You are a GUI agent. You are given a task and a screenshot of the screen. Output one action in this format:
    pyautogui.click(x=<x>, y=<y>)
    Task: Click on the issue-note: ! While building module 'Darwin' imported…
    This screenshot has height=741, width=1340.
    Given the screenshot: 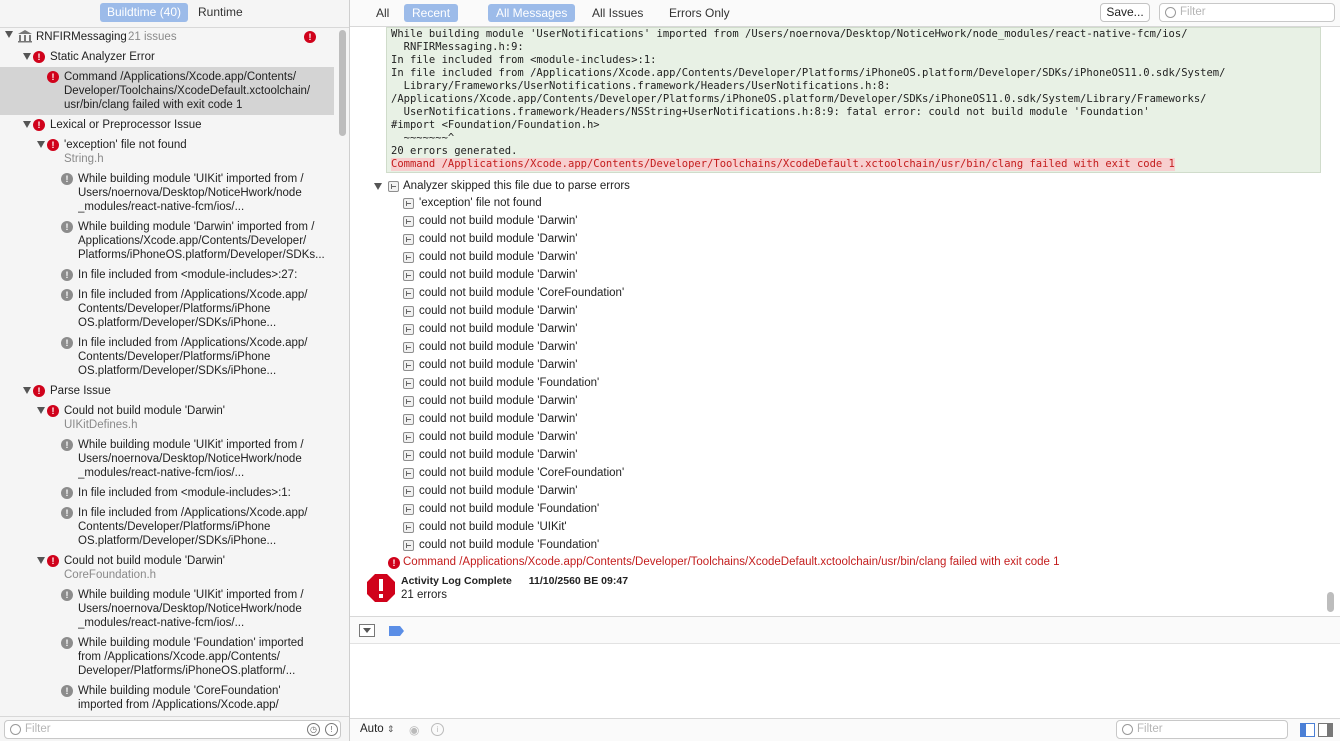 What is the action you would take?
    pyautogui.click(x=167, y=241)
    